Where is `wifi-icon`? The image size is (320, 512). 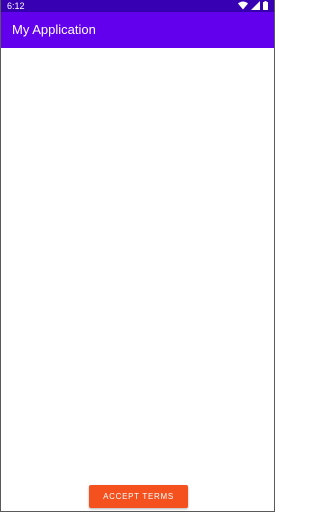 wifi-icon is located at coordinates (243, 5).